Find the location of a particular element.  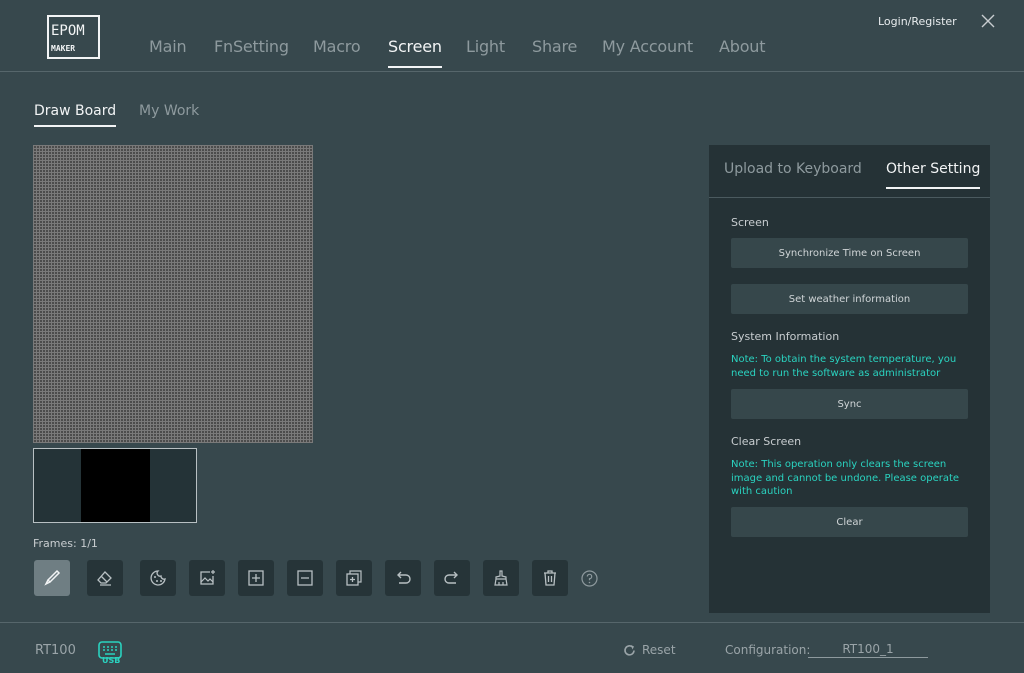

add-frame-button is located at coordinates (256, 578).